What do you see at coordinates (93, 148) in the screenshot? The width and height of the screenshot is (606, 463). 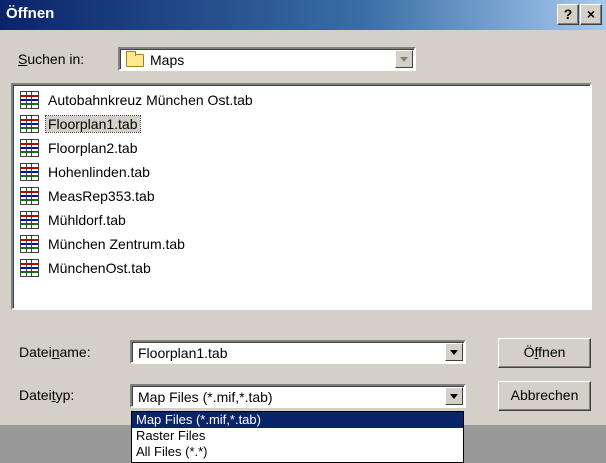 I see `file-name: Floorplan2.tab` at bounding box center [93, 148].